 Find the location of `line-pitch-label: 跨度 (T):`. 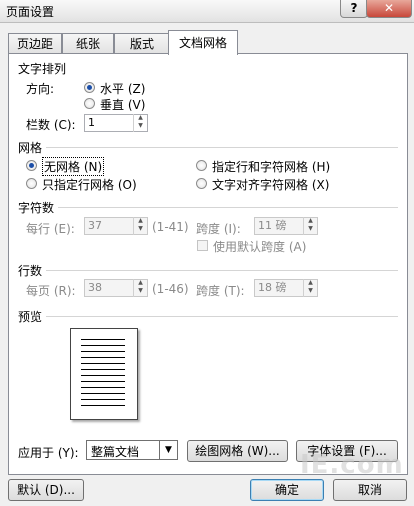

line-pitch-label: 跨度 (T): is located at coordinates (220, 291).